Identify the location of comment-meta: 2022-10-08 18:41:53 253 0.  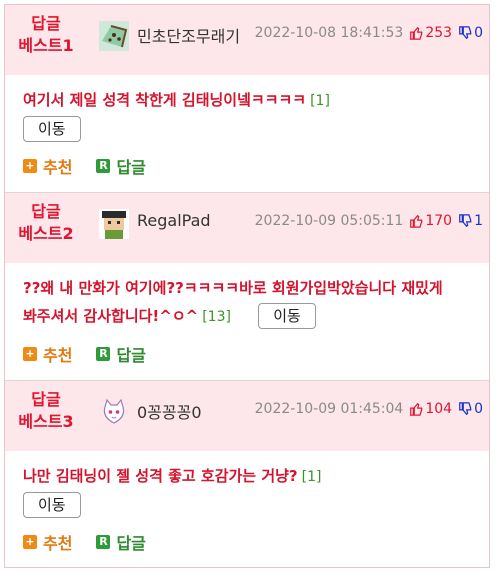
(369, 33).